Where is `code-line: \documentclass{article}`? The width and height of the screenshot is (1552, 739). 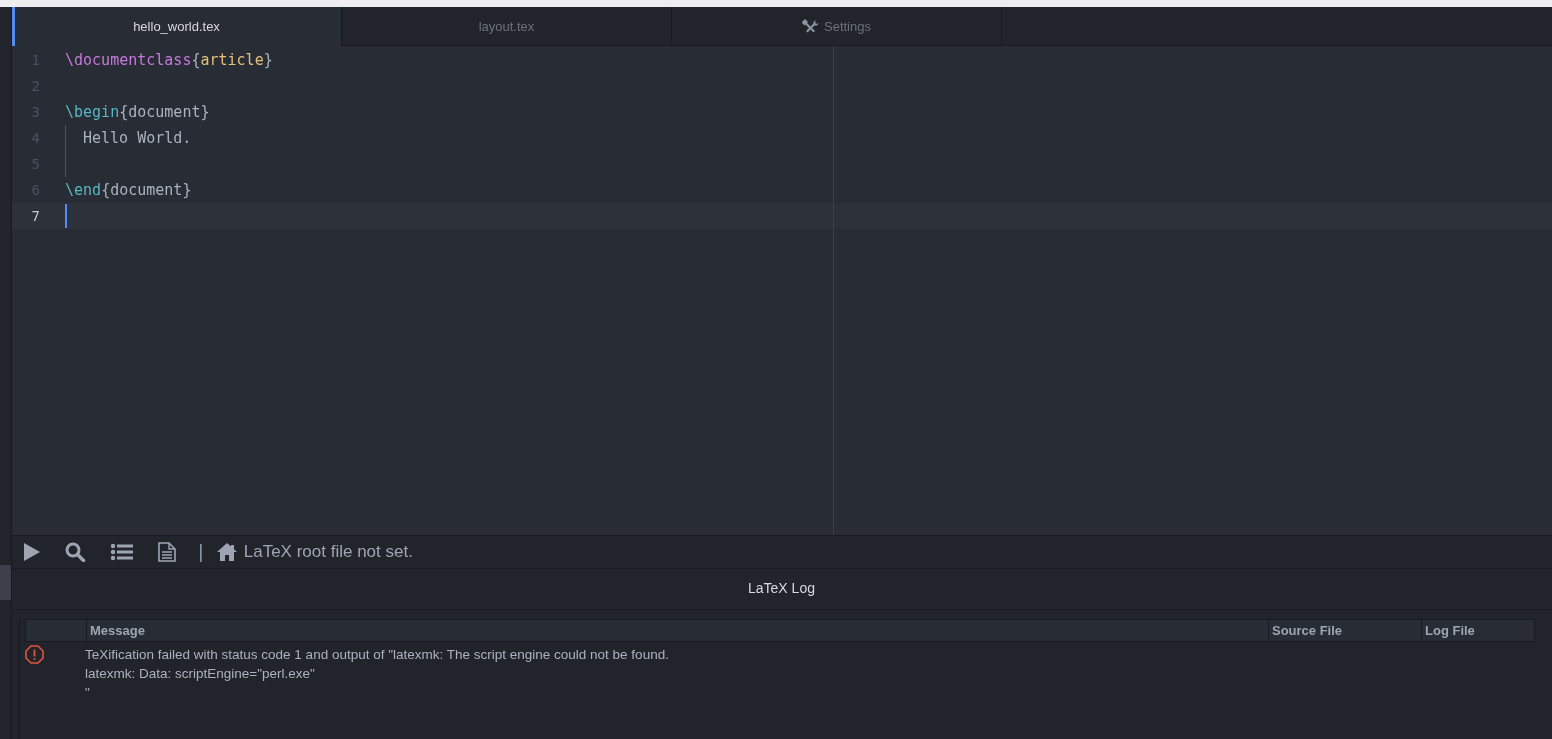
code-line: \documentclass{article} is located at coordinates (169, 60).